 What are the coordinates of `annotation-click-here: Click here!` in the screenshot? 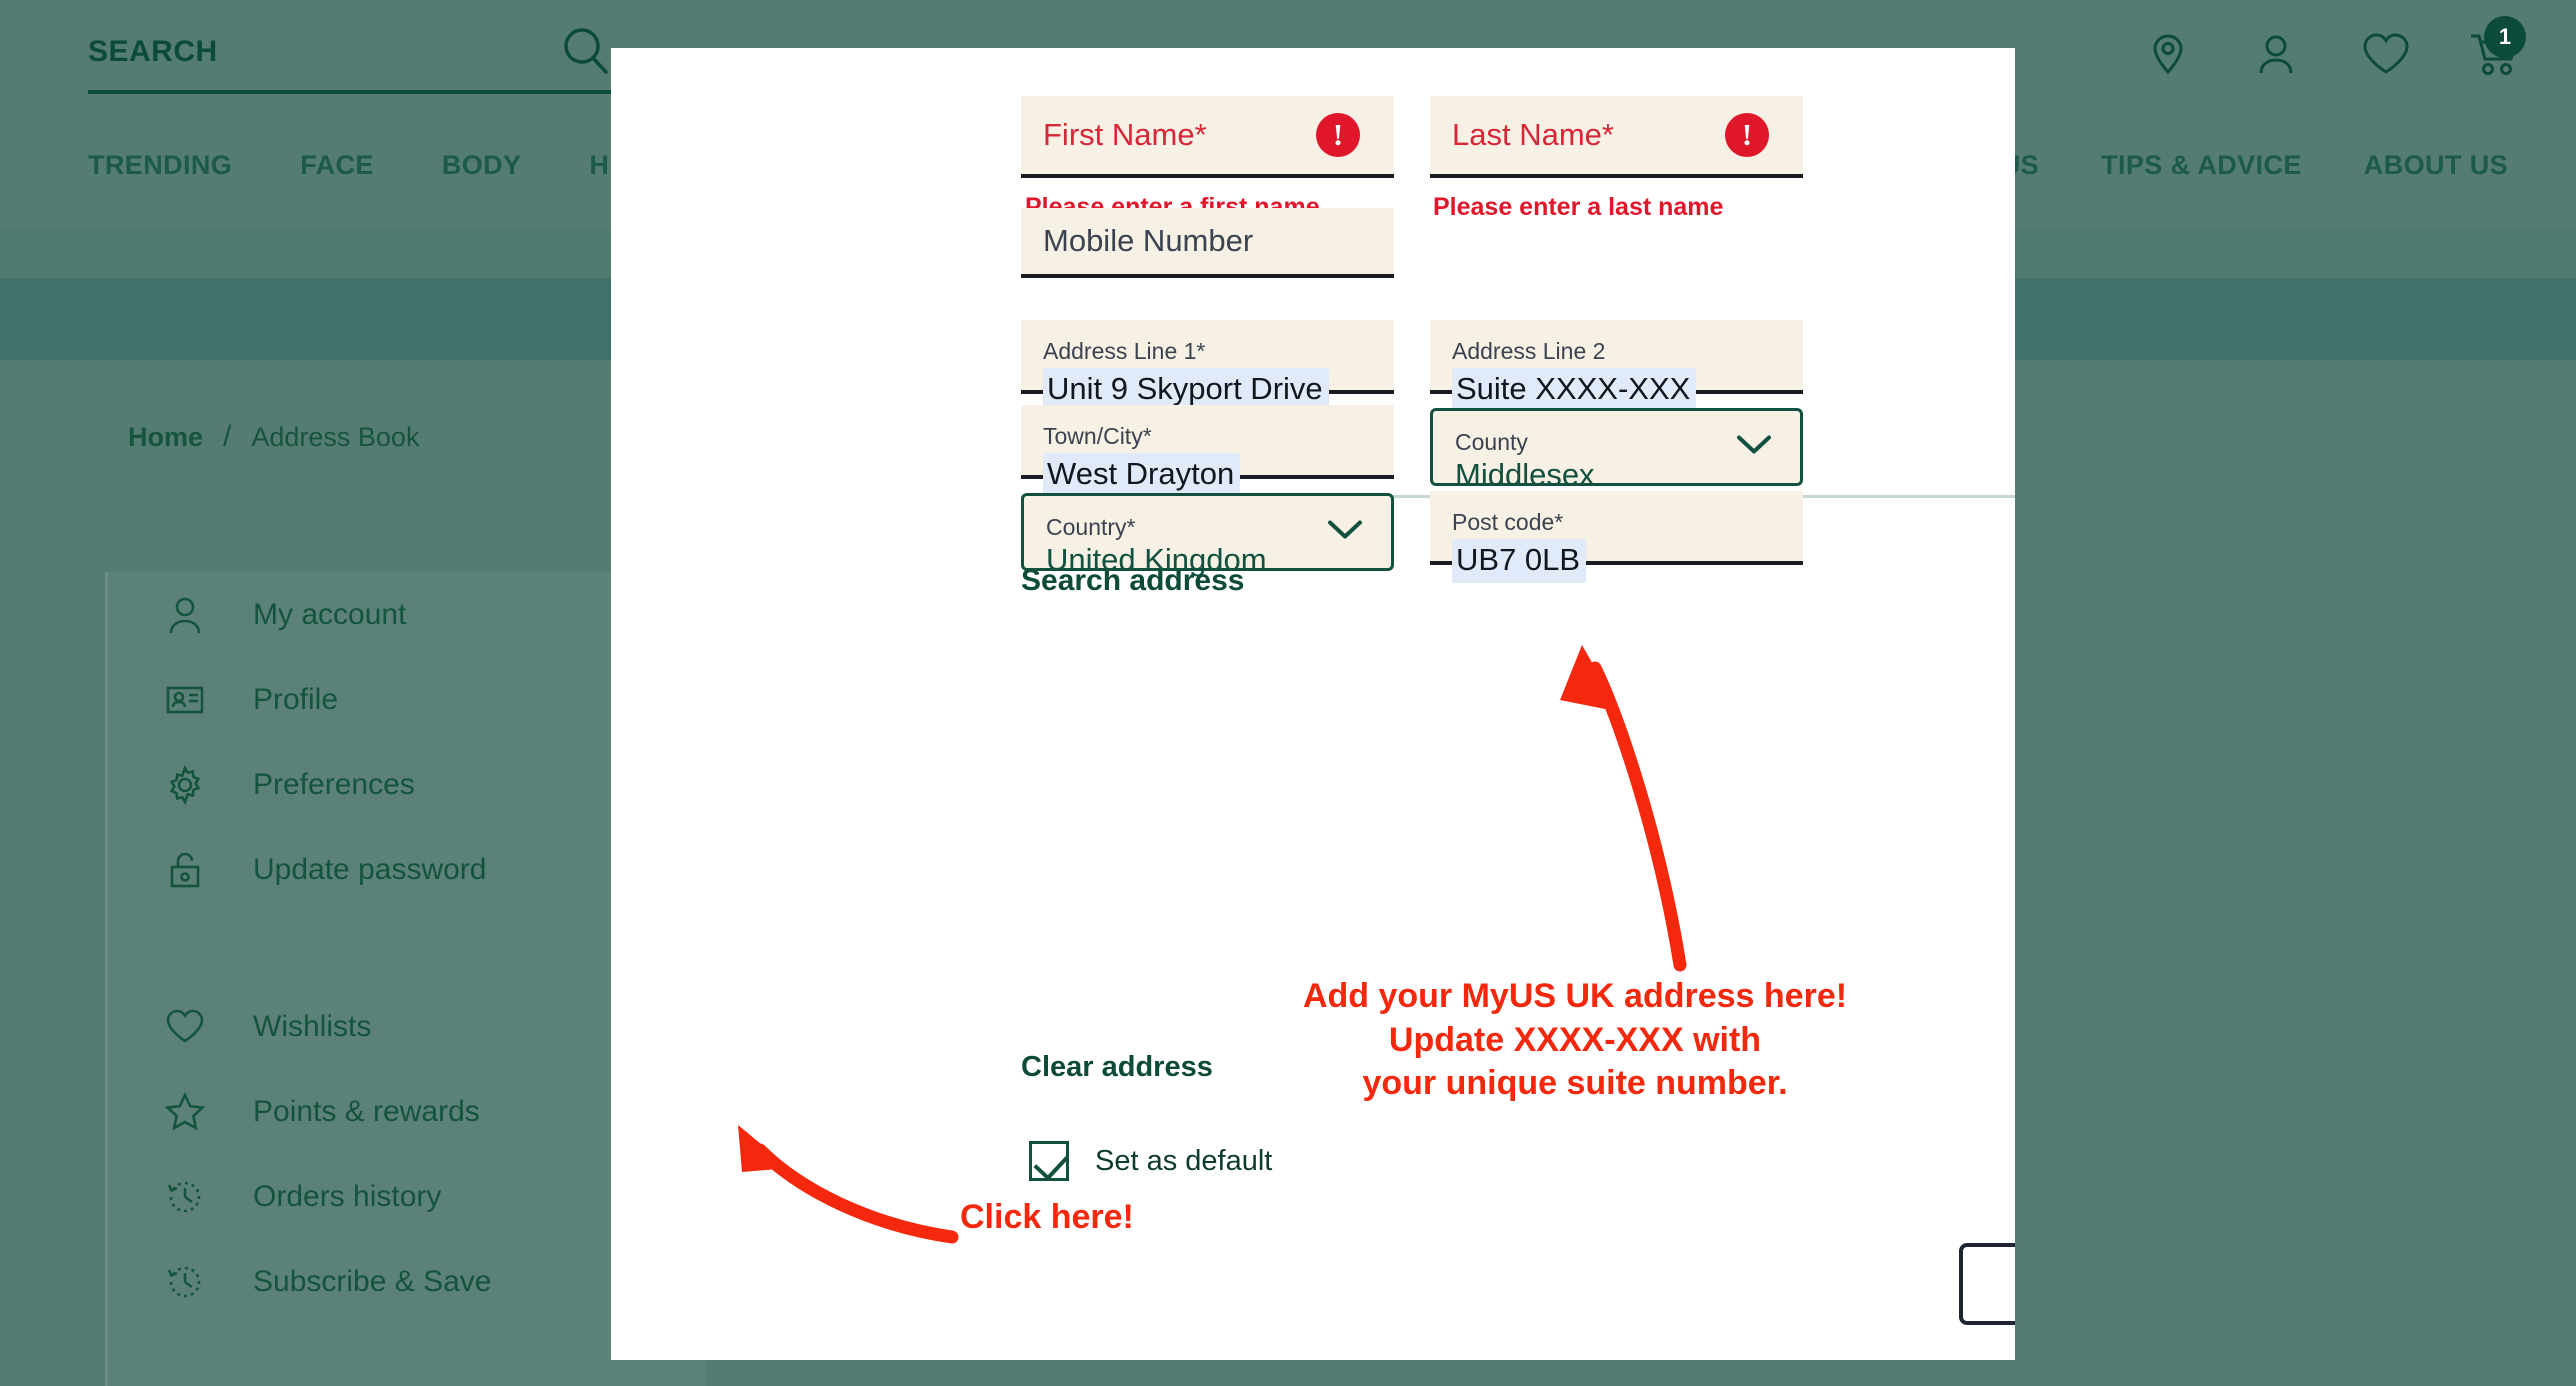 It's located at (1047, 1217).